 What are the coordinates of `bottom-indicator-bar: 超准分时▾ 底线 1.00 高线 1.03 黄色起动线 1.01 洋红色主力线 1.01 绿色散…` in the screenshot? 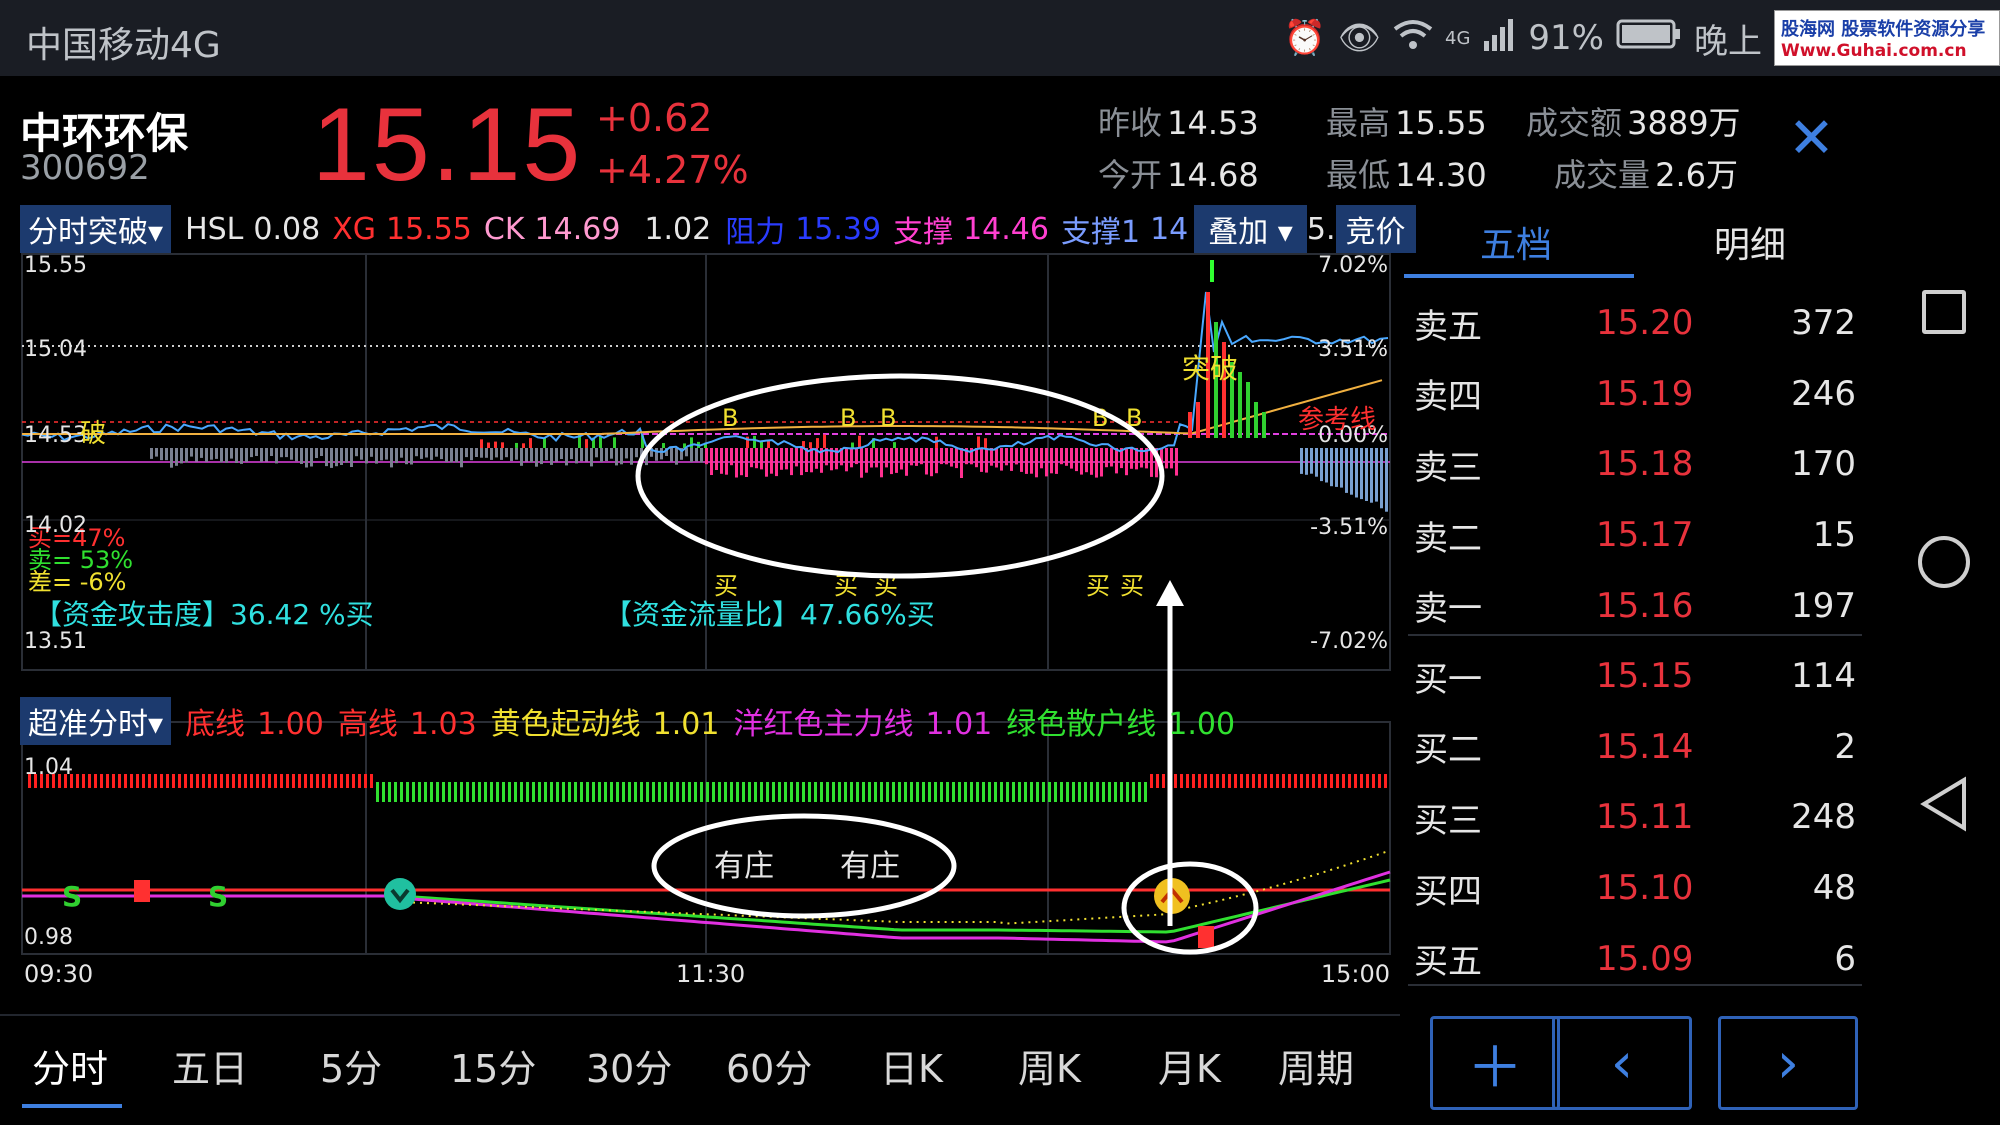 It's located at (627, 721).